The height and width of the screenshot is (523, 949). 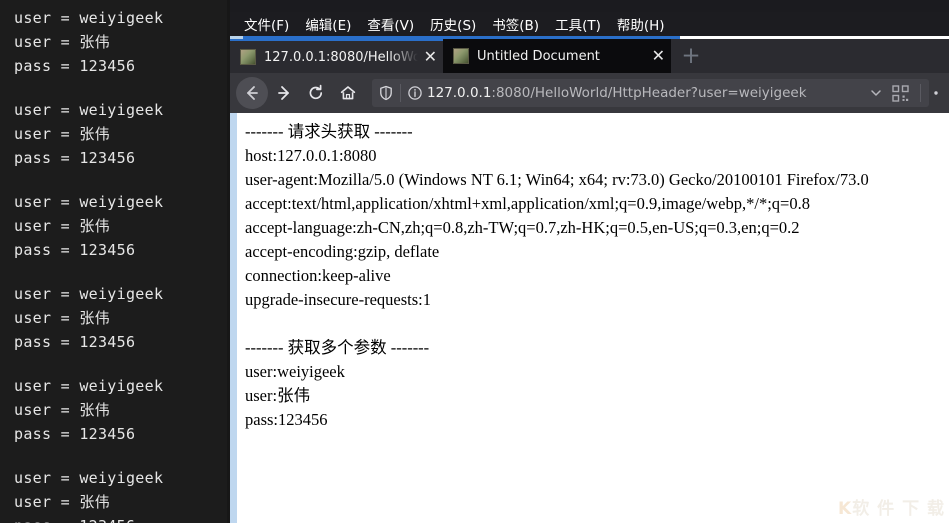 I want to click on browser-tab-inactive: Untitled Document ✕, so click(x=557, y=56).